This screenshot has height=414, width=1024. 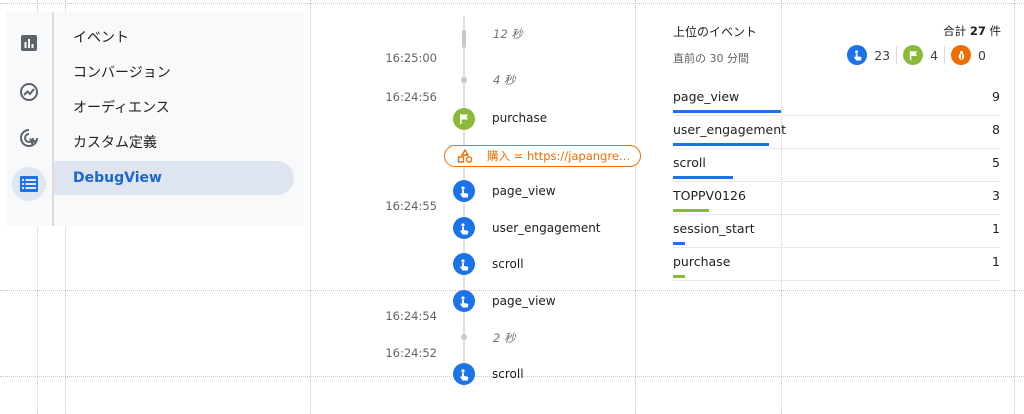 I want to click on nav-item-label: イベント, so click(x=101, y=38).